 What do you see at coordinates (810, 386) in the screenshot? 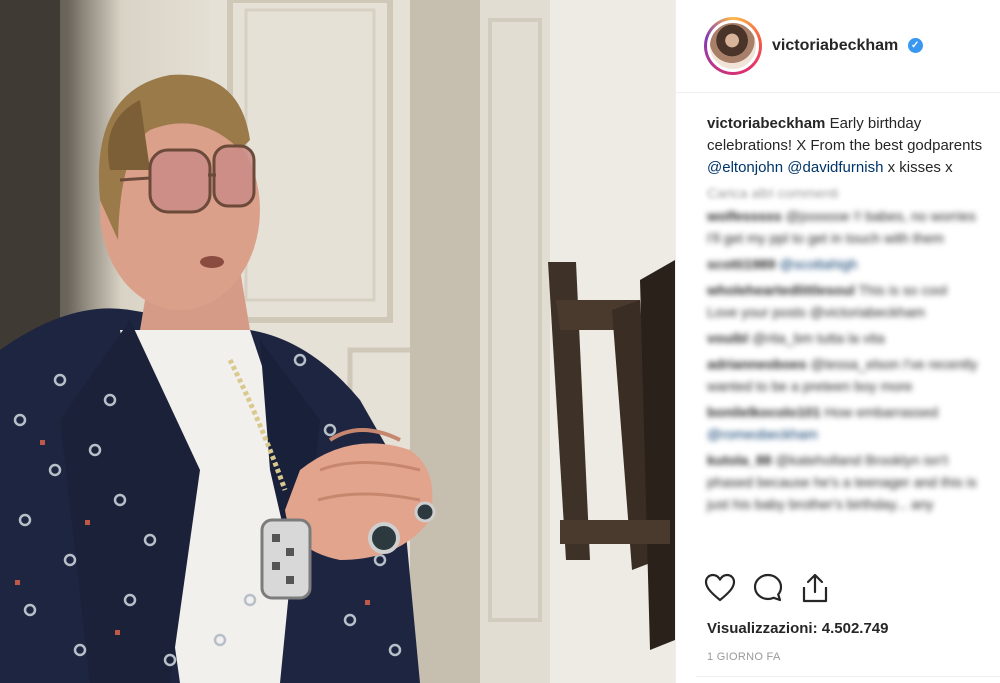
I see `comment-text: wanted to be a preteen boy more` at bounding box center [810, 386].